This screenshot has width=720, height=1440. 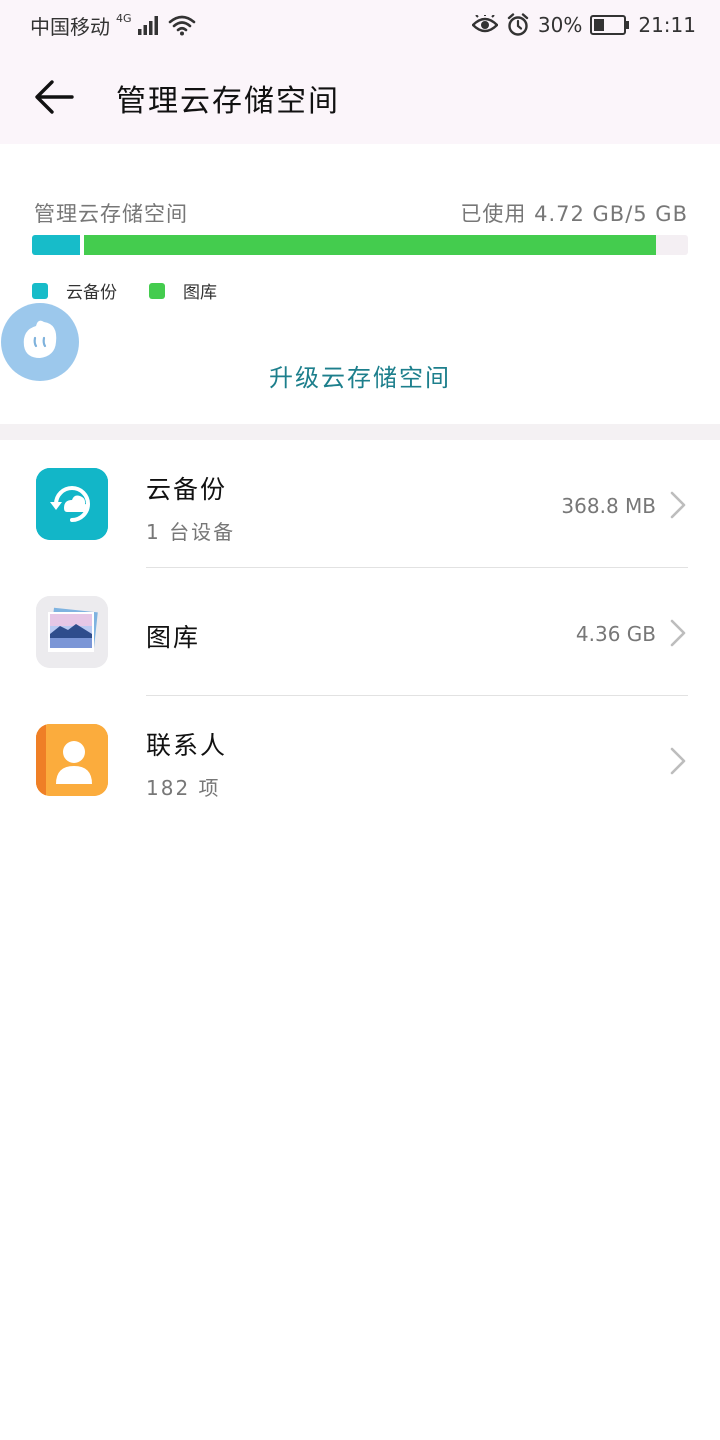 What do you see at coordinates (360, 25) in the screenshot?
I see `status-bar: 中国移动 4G 30% 21:11` at bounding box center [360, 25].